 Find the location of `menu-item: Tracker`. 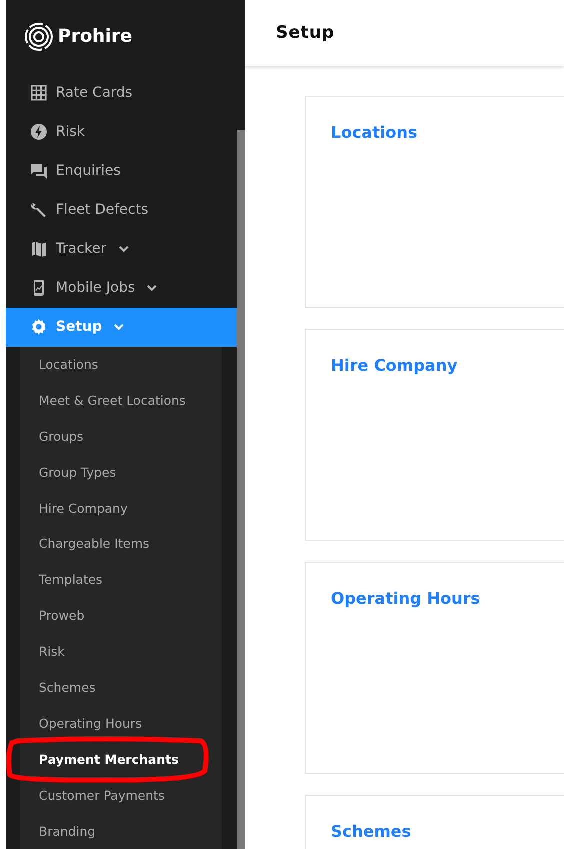

menu-item: Tracker is located at coordinates (121, 249).